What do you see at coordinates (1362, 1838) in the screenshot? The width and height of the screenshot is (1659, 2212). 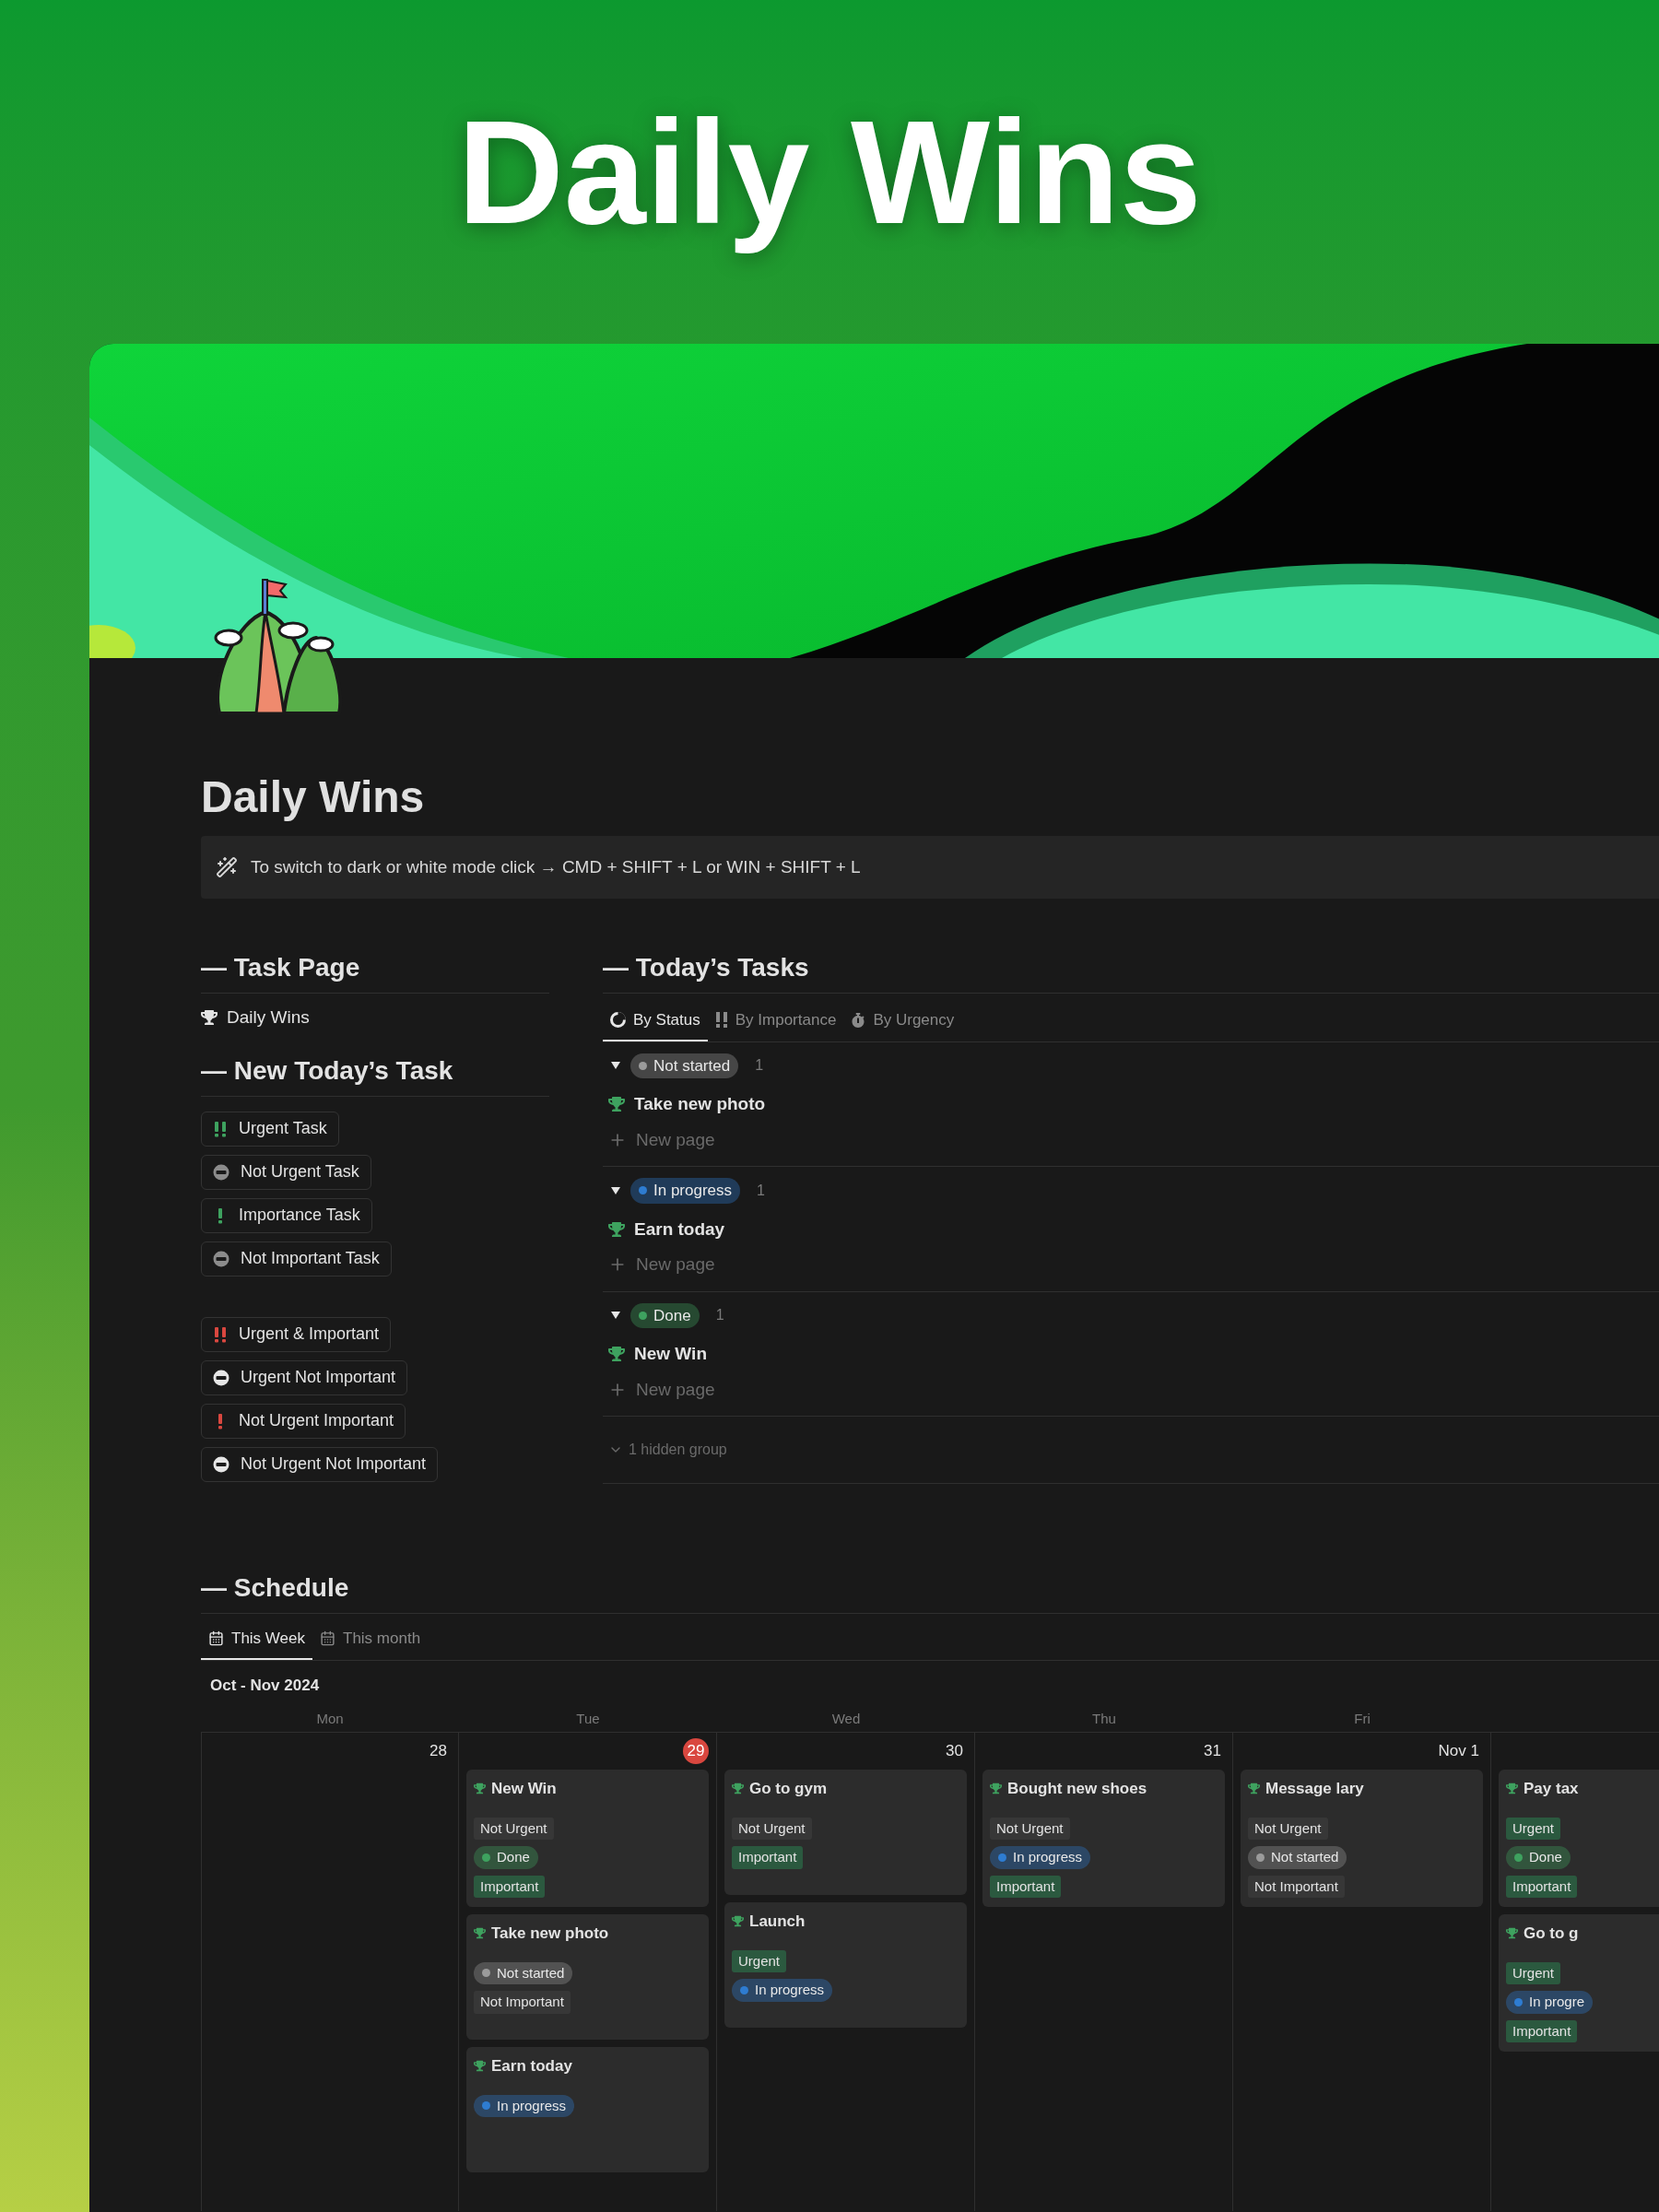 I see `event-card: Message lary Not Urgent Not started Not Important` at bounding box center [1362, 1838].